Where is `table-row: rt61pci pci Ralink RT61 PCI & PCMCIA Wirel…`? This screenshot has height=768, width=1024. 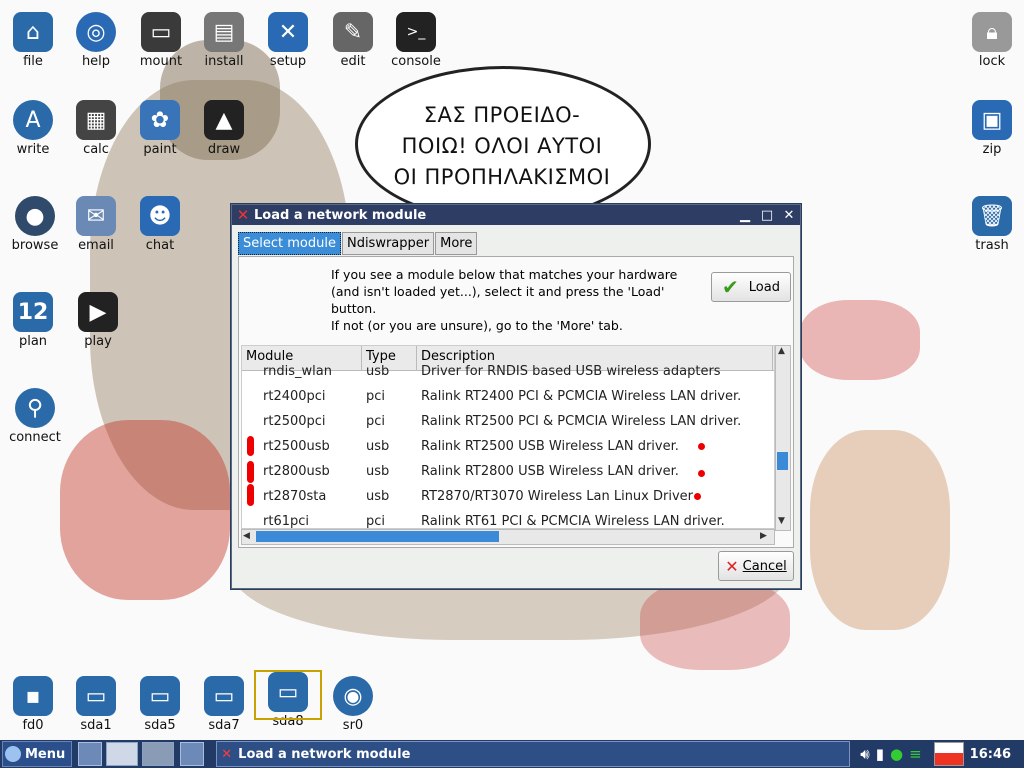 table-row: rt61pci pci Ralink RT61 PCI & PCMCIA Wirel… is located at coordinates (508, 519).